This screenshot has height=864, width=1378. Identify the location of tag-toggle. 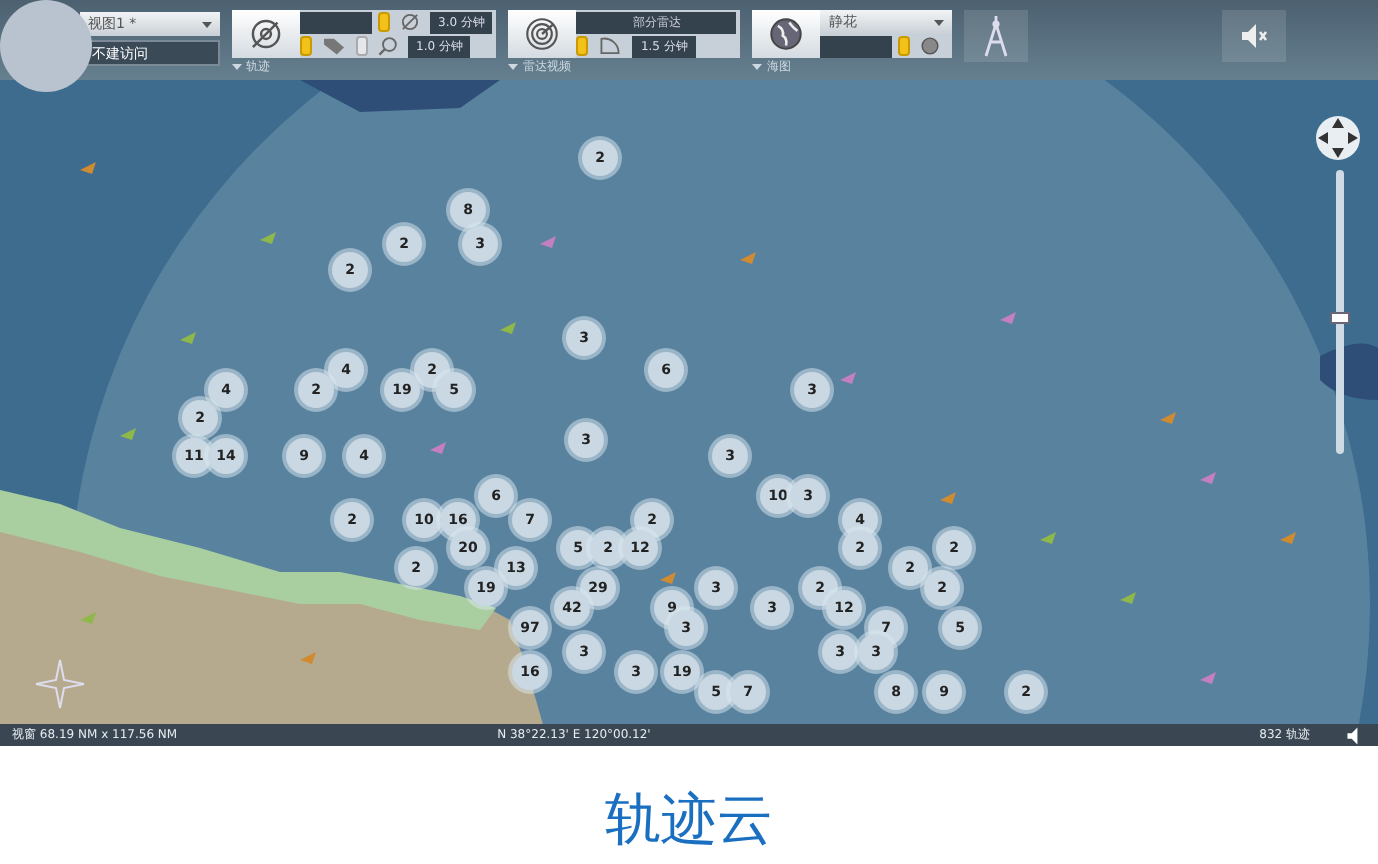
(306, 46).